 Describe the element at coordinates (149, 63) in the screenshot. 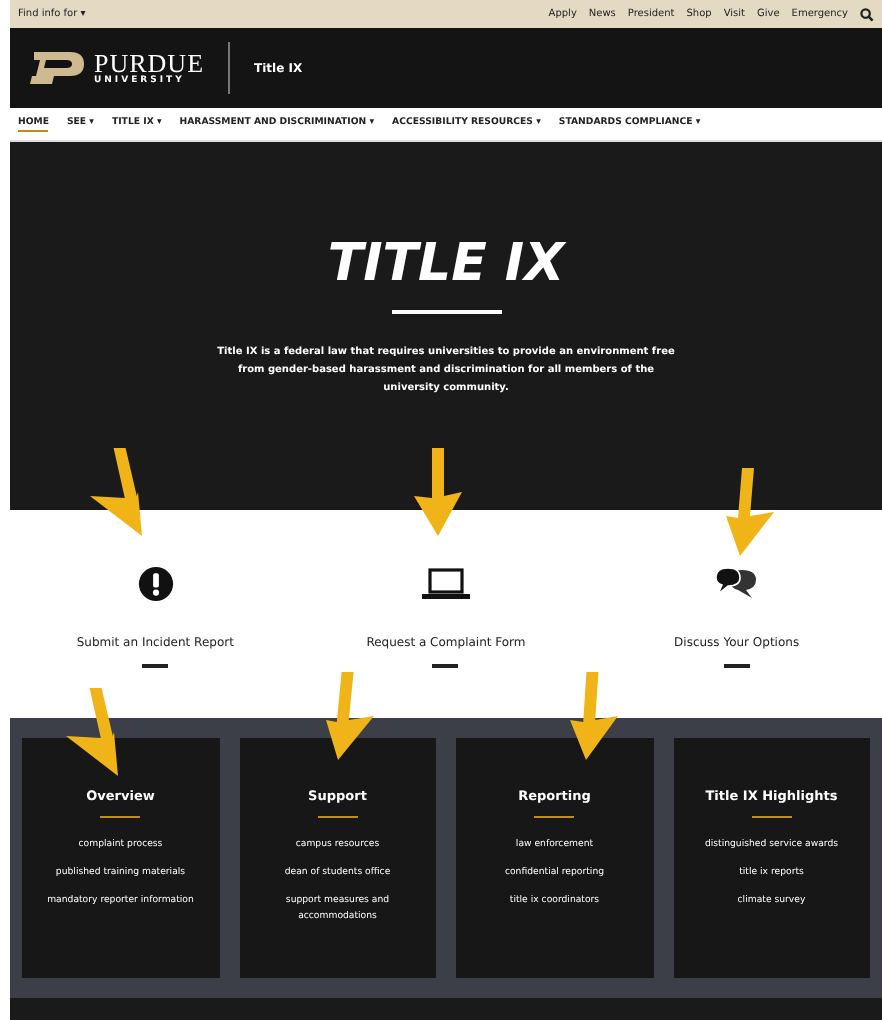

I see `logo-name: PURDUE` at that location.